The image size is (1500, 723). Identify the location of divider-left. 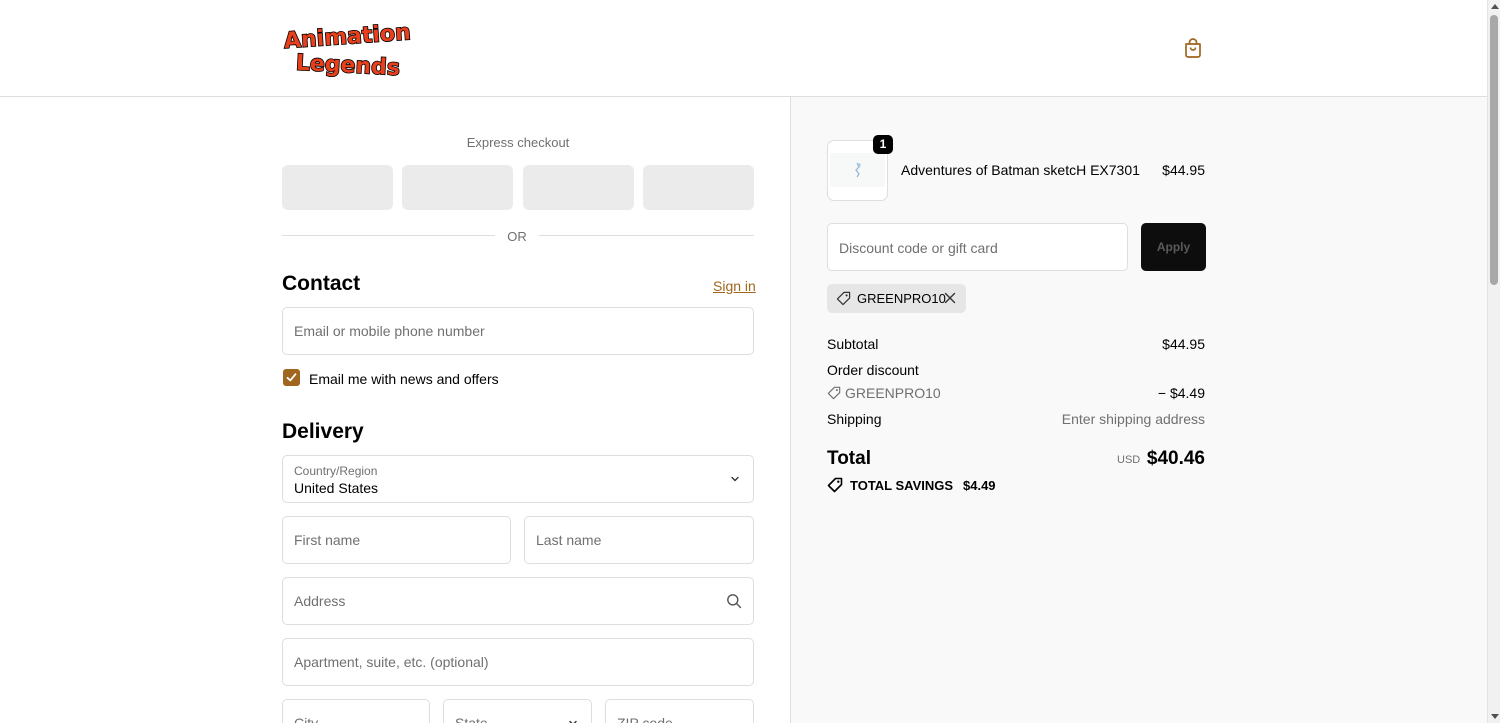
(388, 235).